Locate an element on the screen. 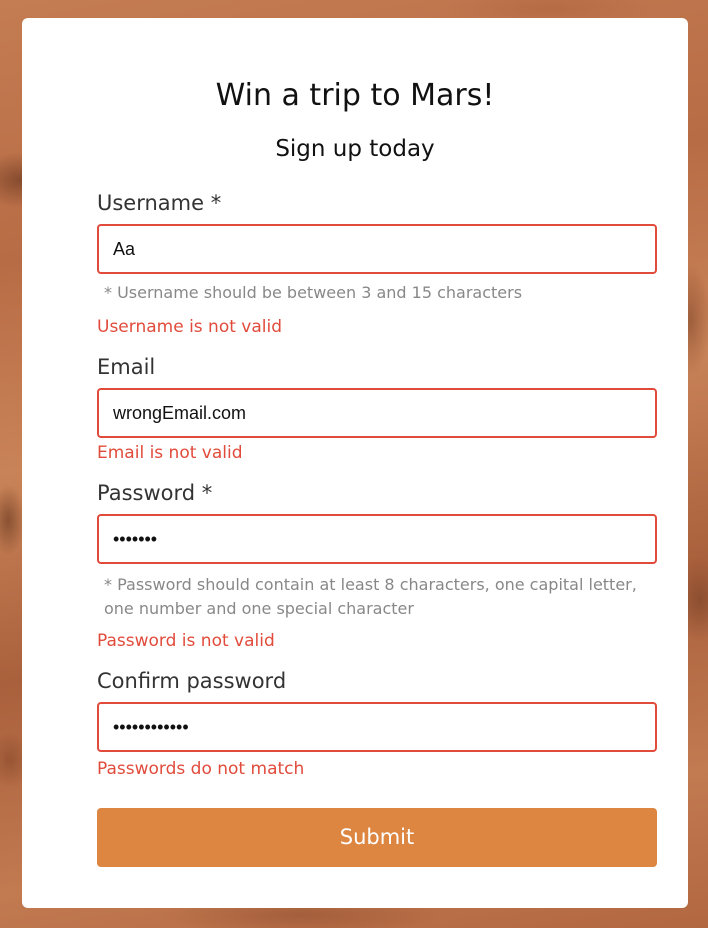 The height and width of the screenshot is (928, 708). email-label: Email is located at coordinates (126, 367).